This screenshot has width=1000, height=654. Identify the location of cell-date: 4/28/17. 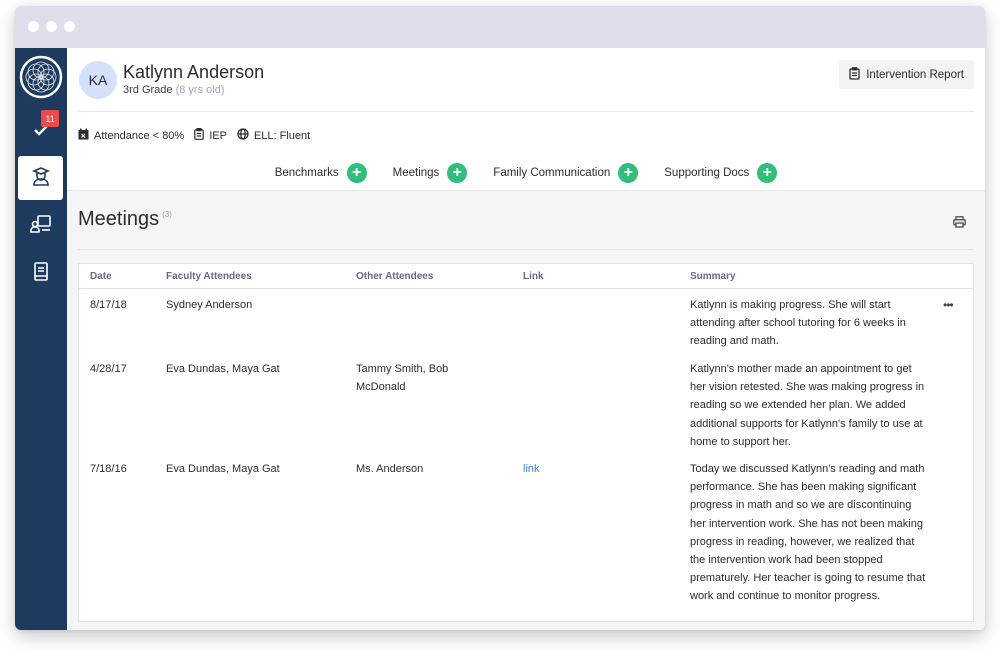
(108, 369).